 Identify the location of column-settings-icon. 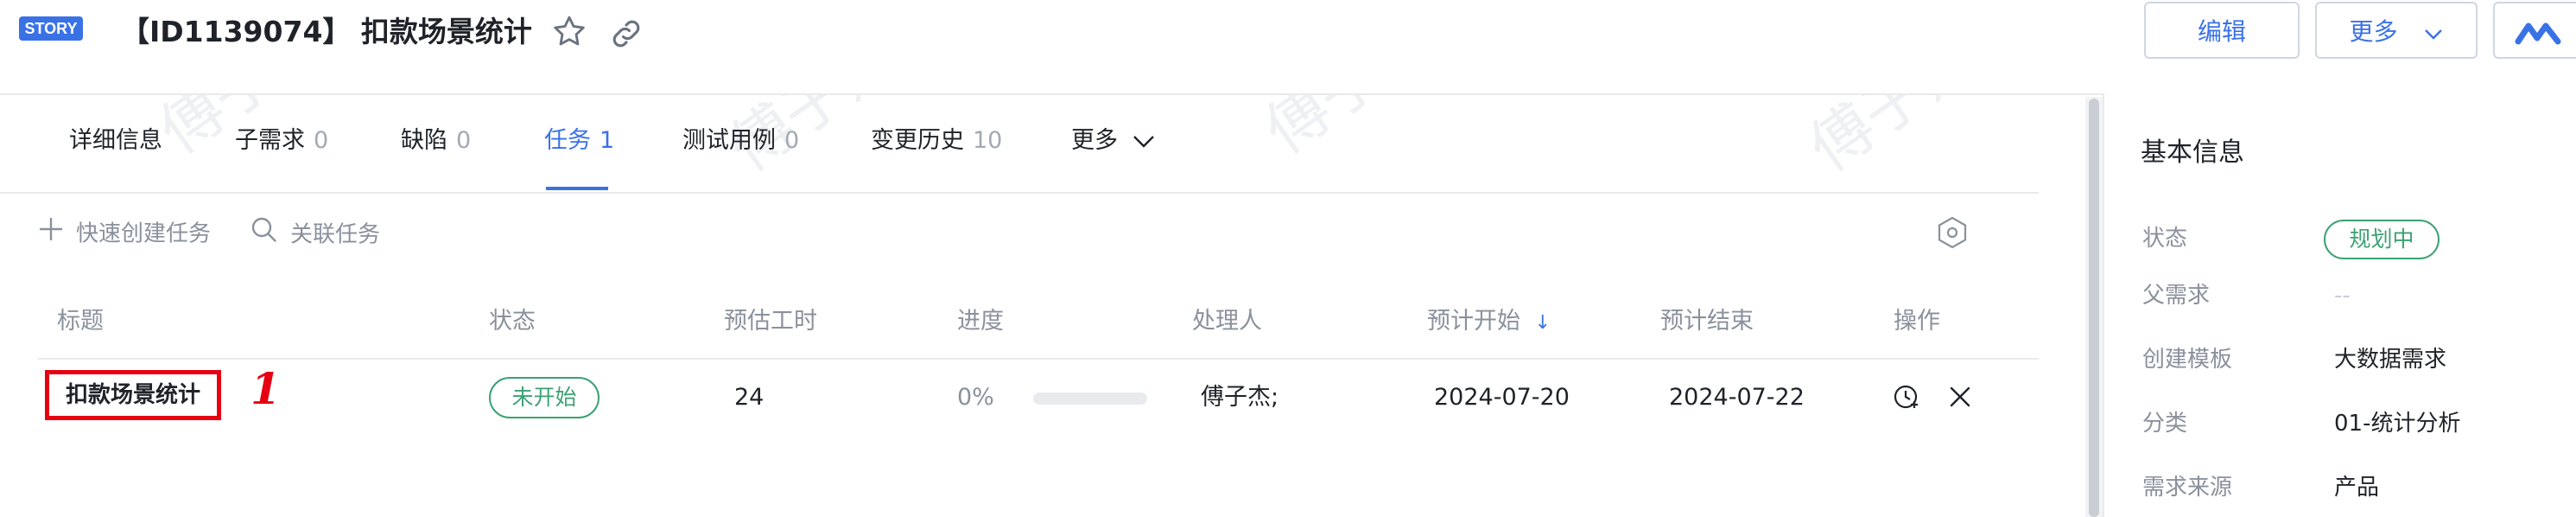
(1952, 234).